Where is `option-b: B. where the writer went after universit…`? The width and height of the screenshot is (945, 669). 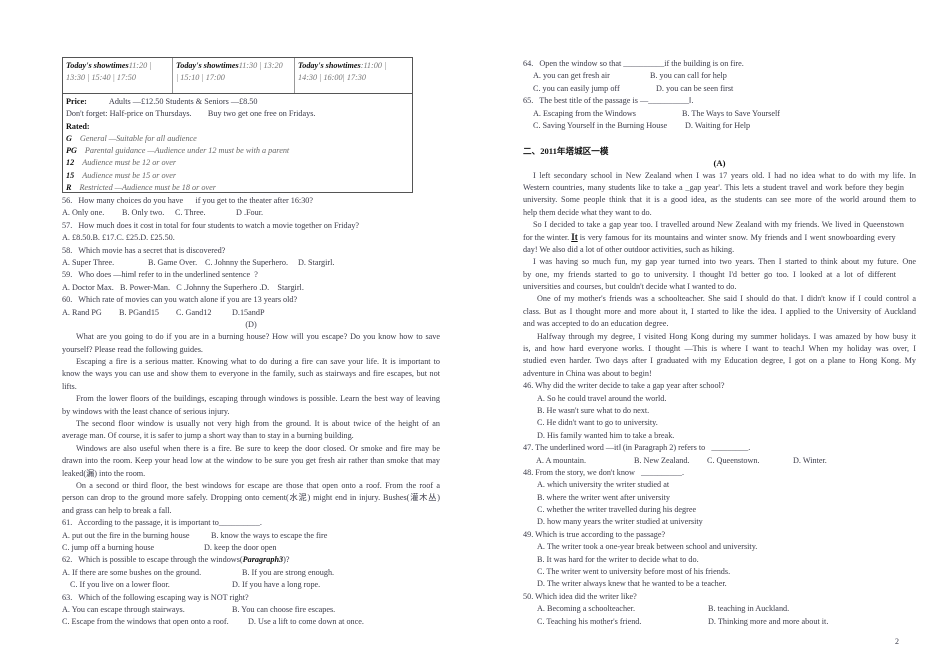
option-b: B. where the writer went after universit… is located at coordinates (603, 497).